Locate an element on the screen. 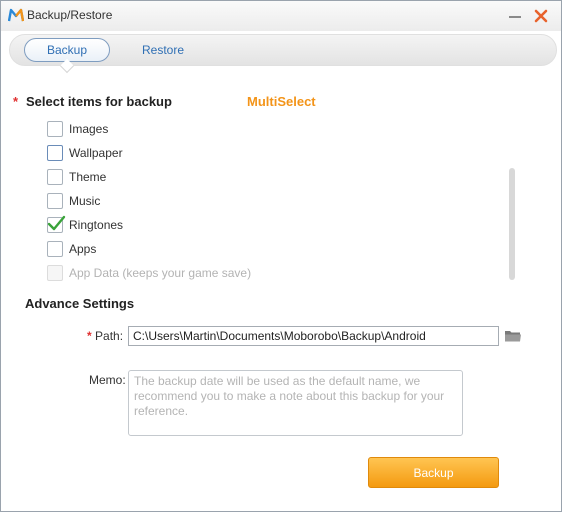  item-label: Apps is located at coordinates (83, 249).